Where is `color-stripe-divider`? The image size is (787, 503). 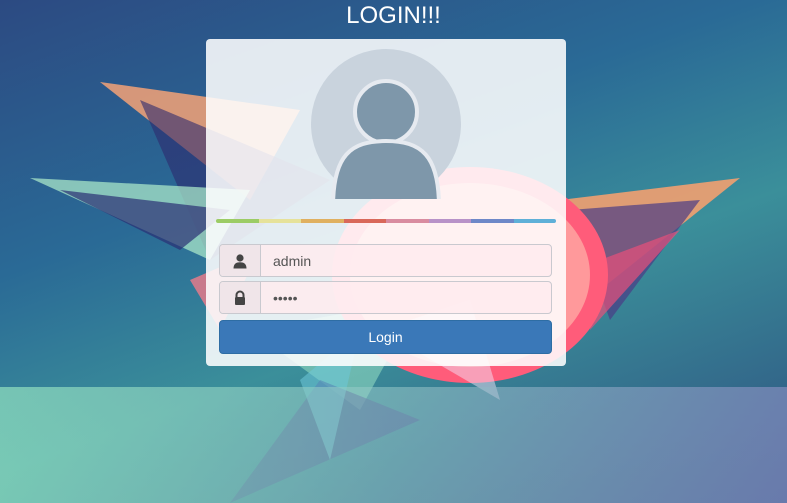
color-stripe-divider is located at coordinates (386, 221).